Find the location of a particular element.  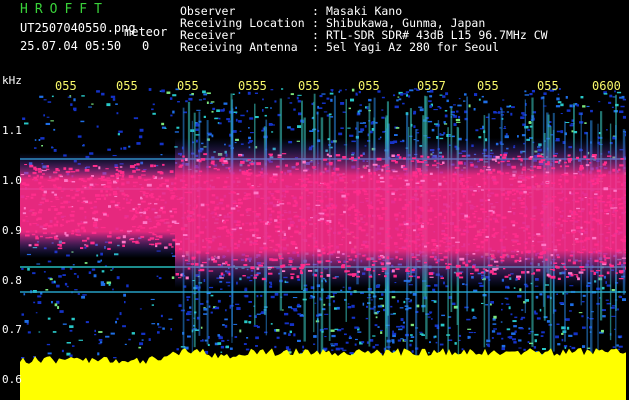

frequency-unit-label: kHz is located at coordinates (12, 80).